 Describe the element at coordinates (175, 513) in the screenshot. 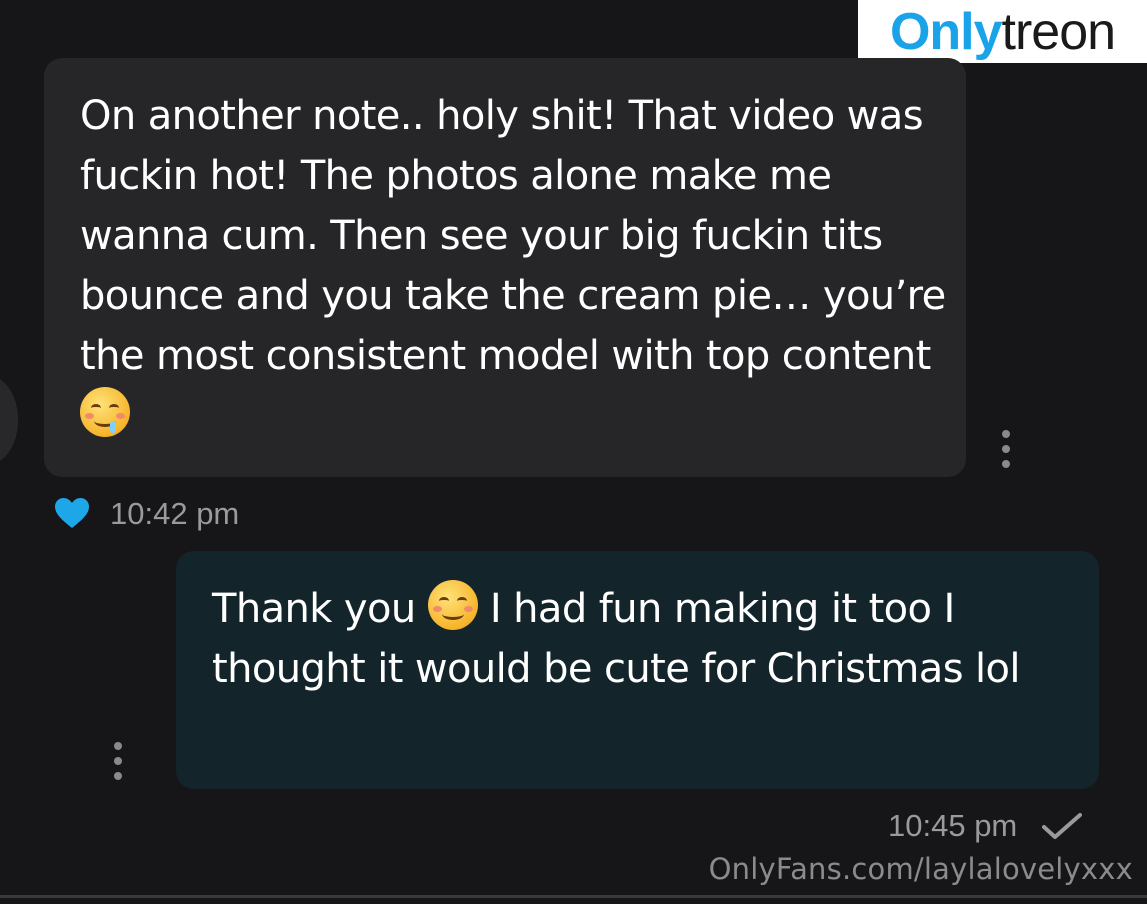

I see `message-timestamp: 10:42 pm` at that location.